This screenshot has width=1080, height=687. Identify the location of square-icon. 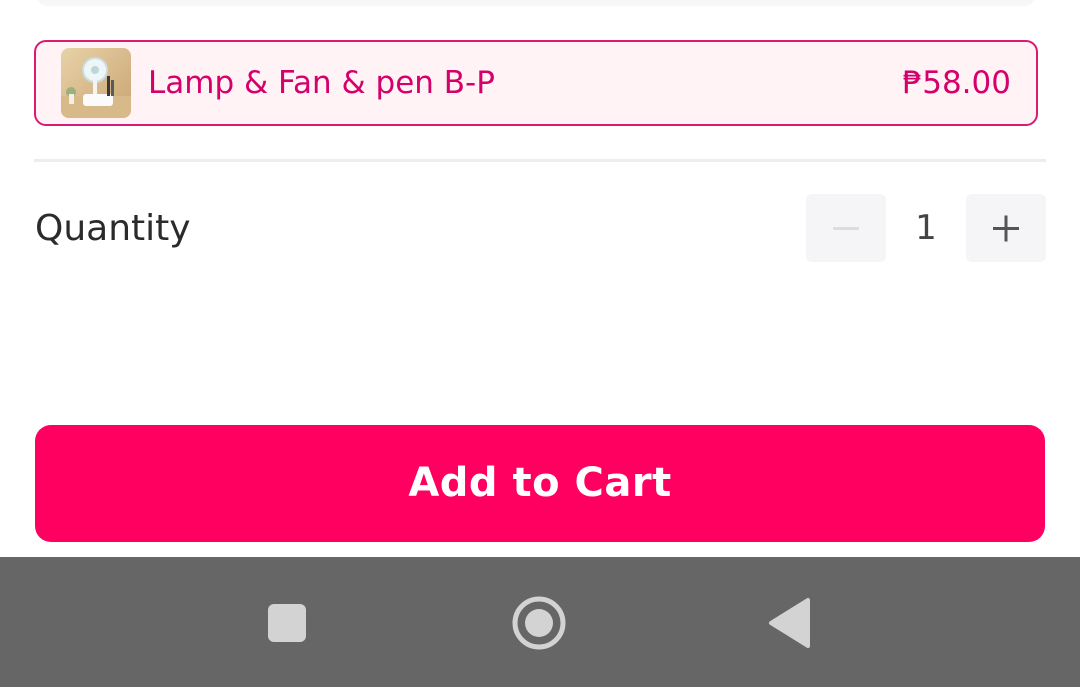
(287, 623).